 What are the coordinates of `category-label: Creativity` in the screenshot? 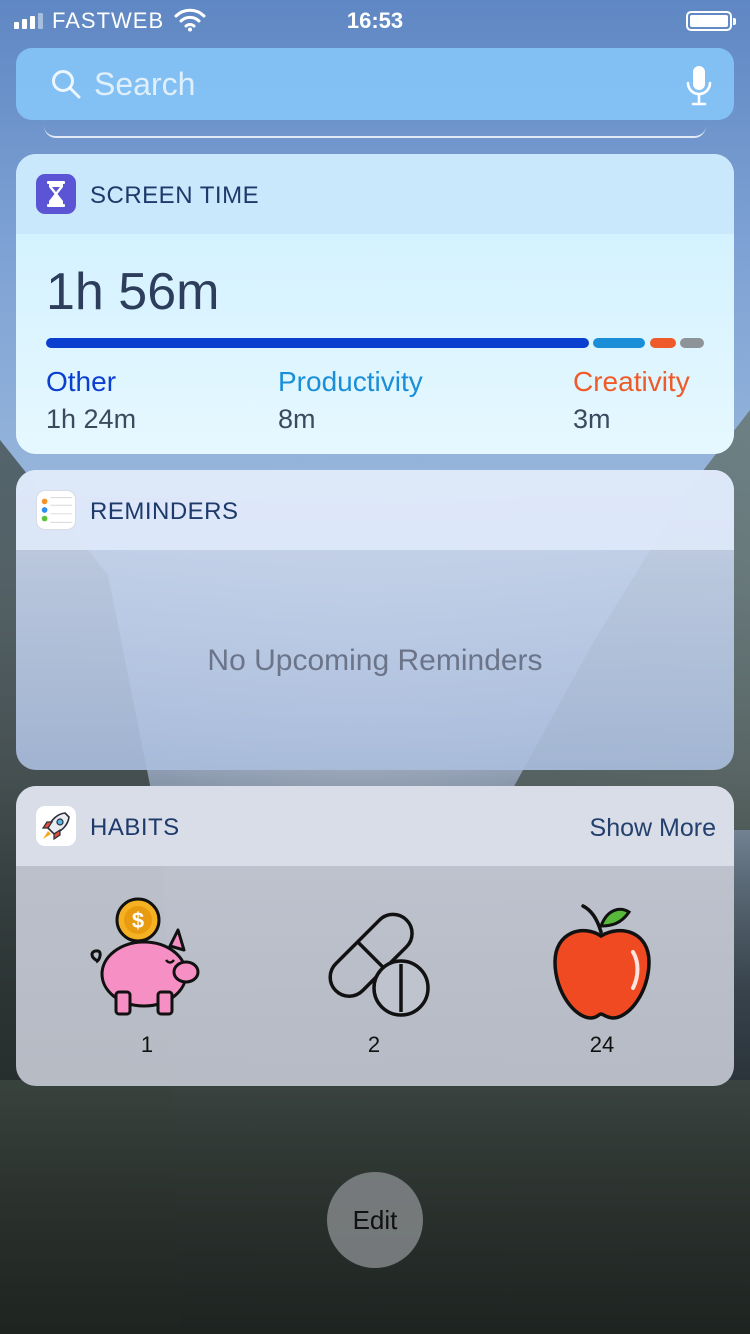 It's located at (631, 381).